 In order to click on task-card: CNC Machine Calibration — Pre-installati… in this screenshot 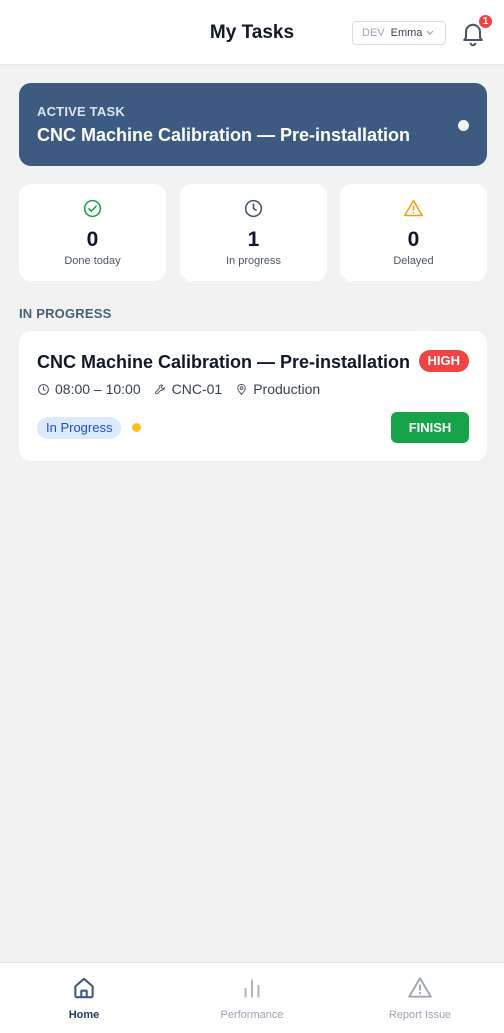, I will do `click(253, 396)`.